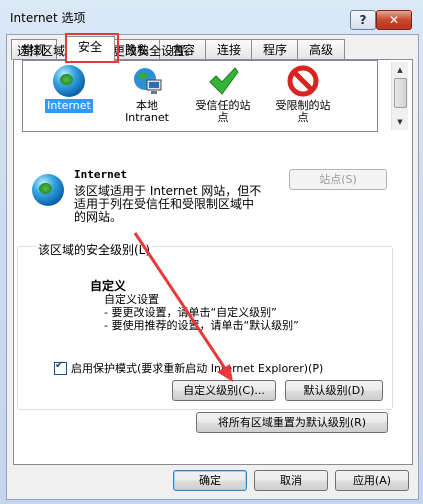 This screenshot has height=504, width=423. I want to click on zone-internet: Internet, so click(69, 88).